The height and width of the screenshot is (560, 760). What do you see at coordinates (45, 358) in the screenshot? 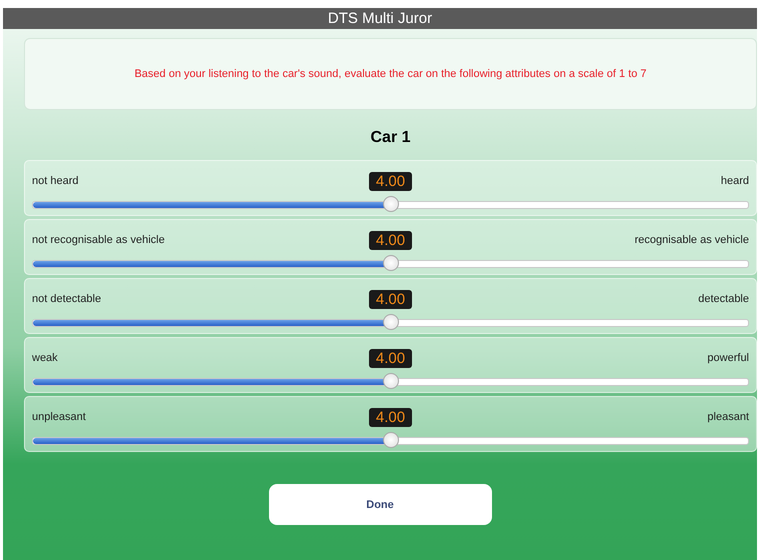
I see `low-label: weak` at bounding box center [45, 358].